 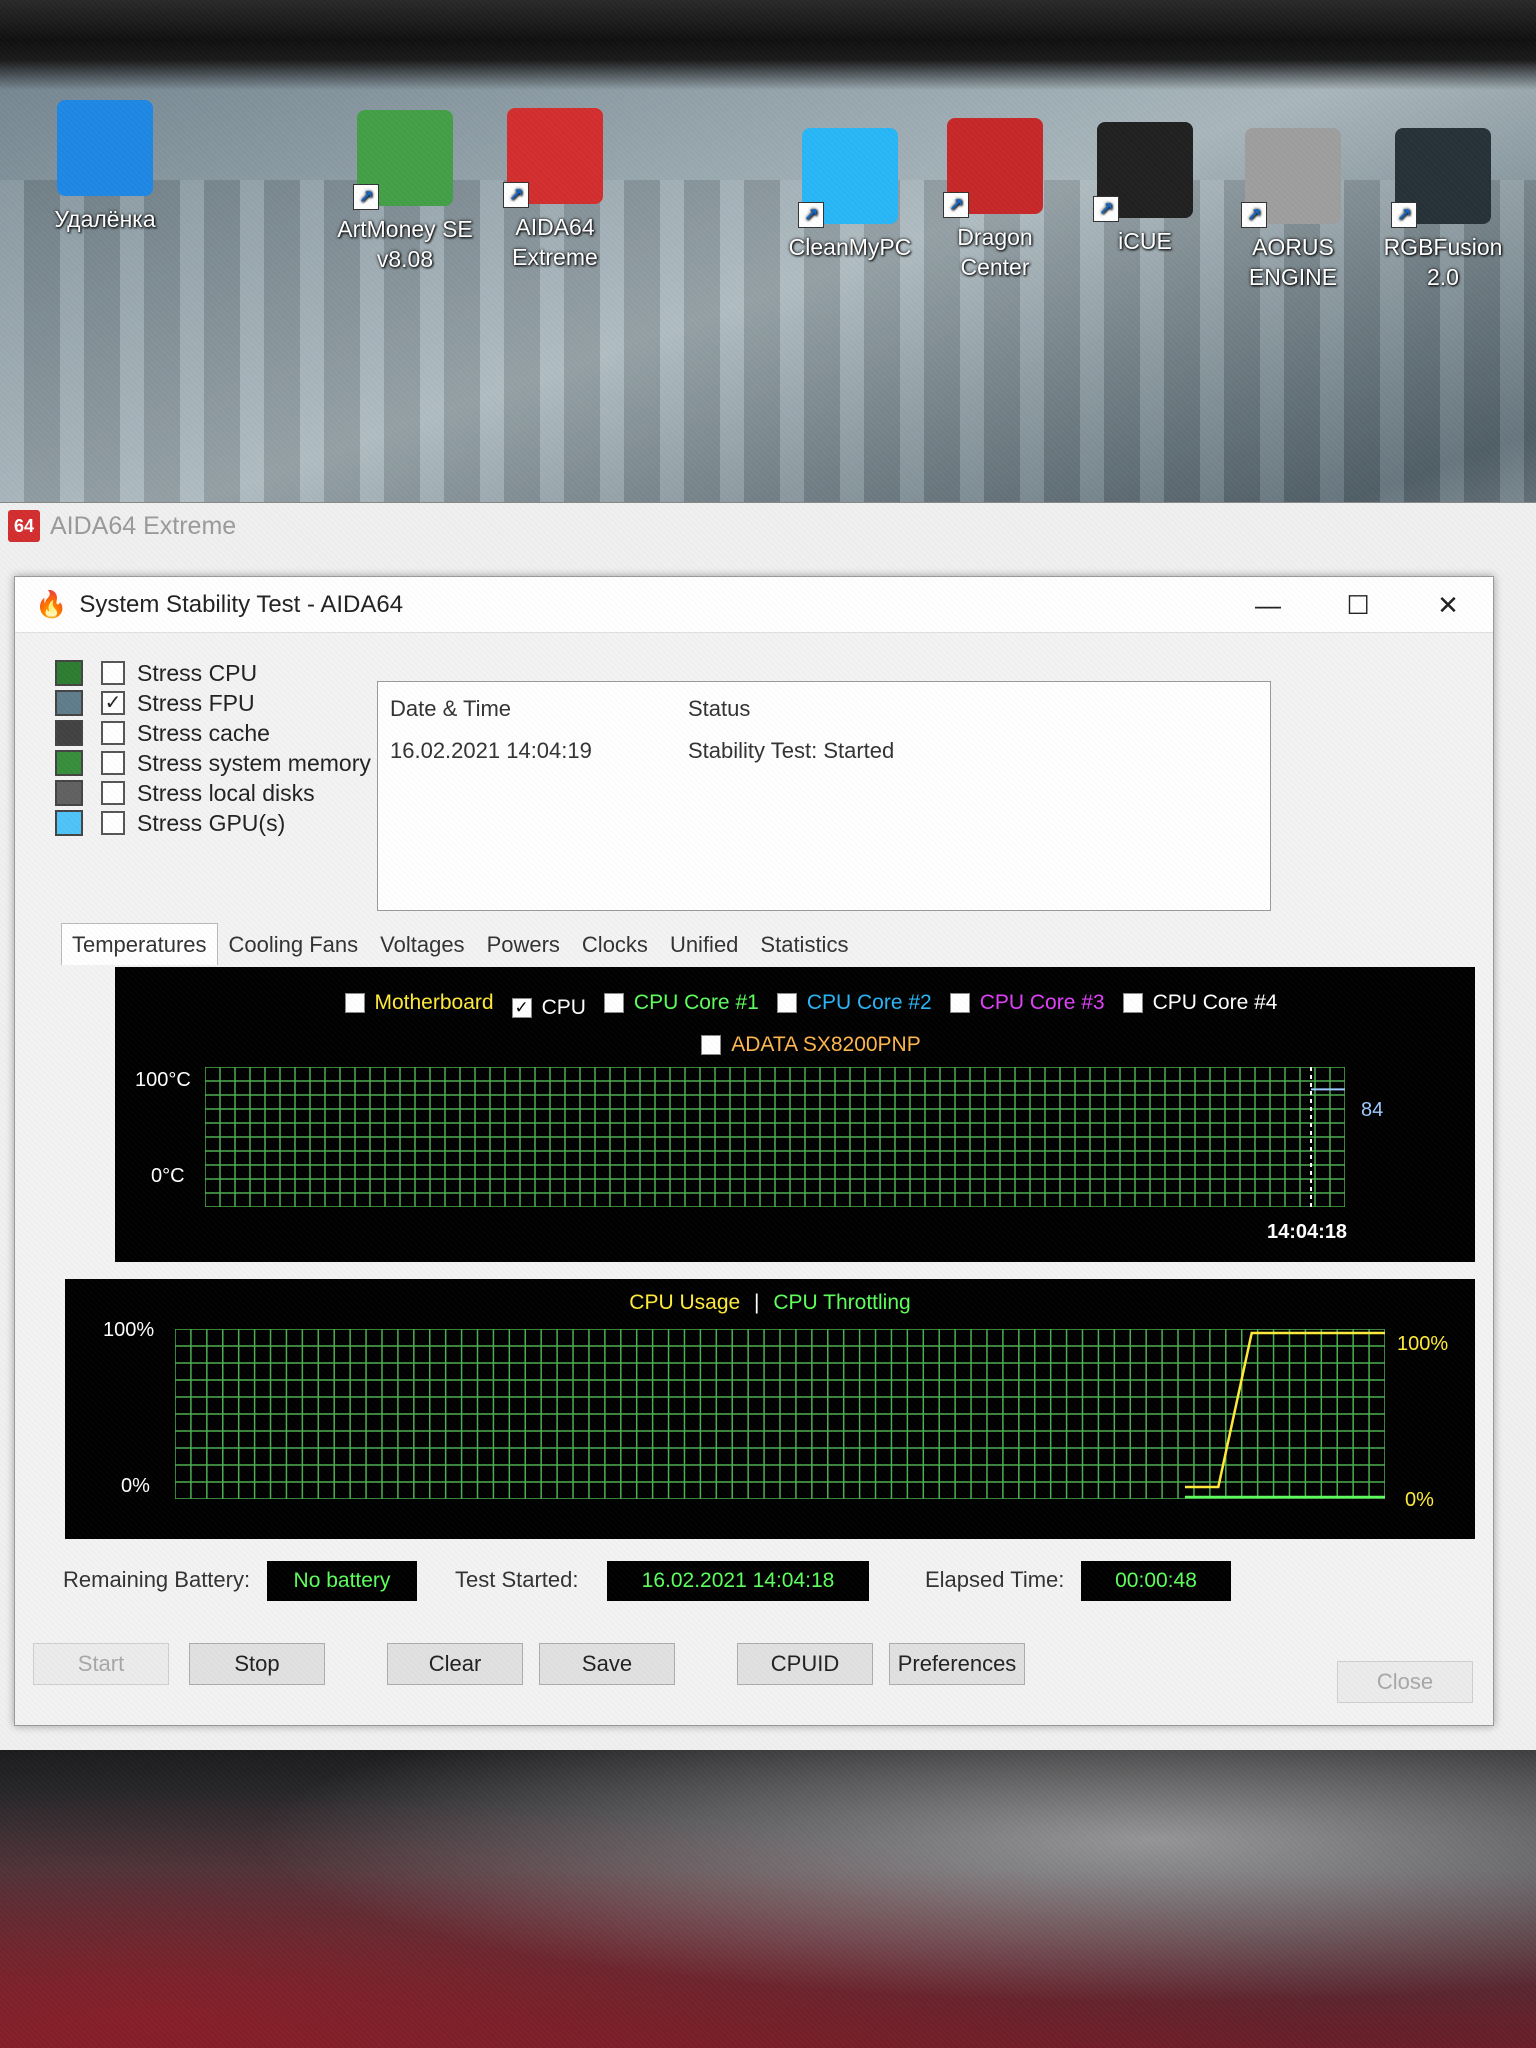 What do you see at coordinates (1293, 210) in the screenshot?
I see `desktop-icon: ↗ AORUS ENGINE` at bounding box center [1293, 210].